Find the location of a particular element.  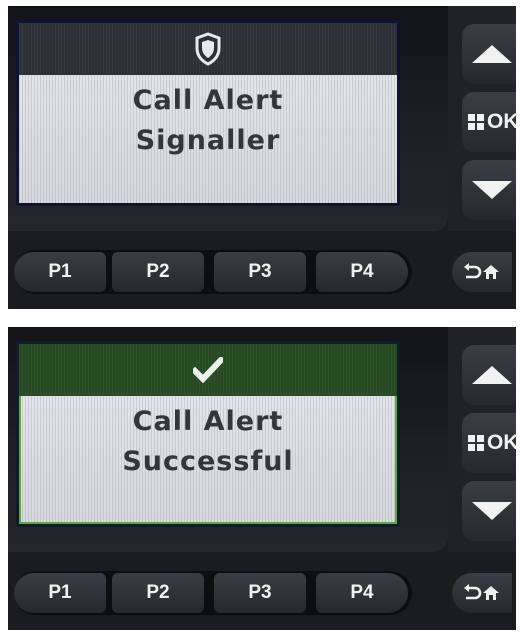

shield-icon is located at coordinates (208, 49).